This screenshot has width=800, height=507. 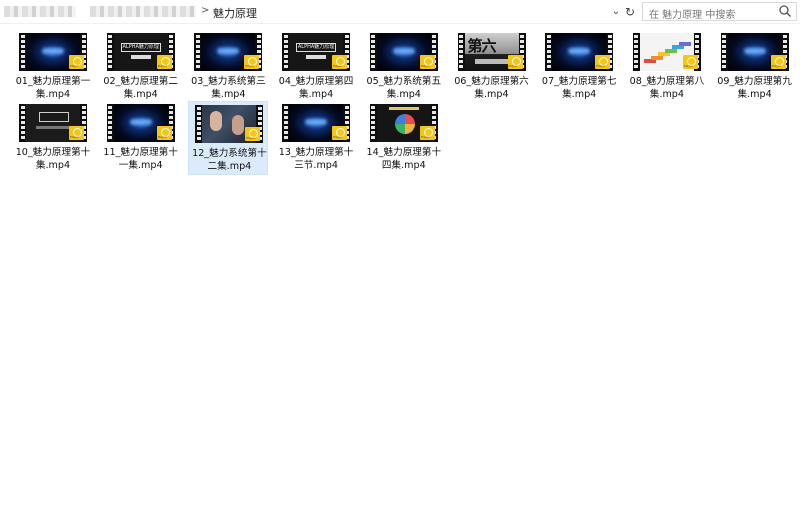 I want to click on file-name: 10_魅力原理第十集.mp4, so click(x=53, y=159).